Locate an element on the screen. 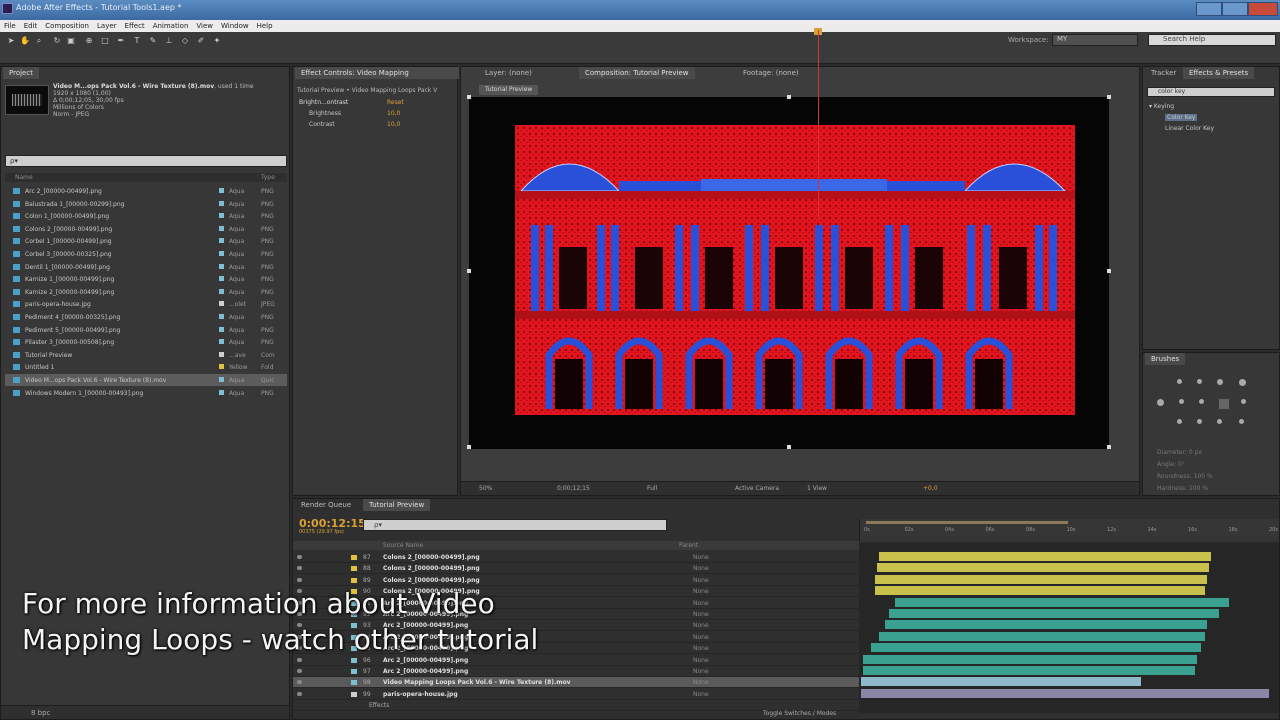  zoom-tool-icon: ⌕ is located at coordinates (39, 41).